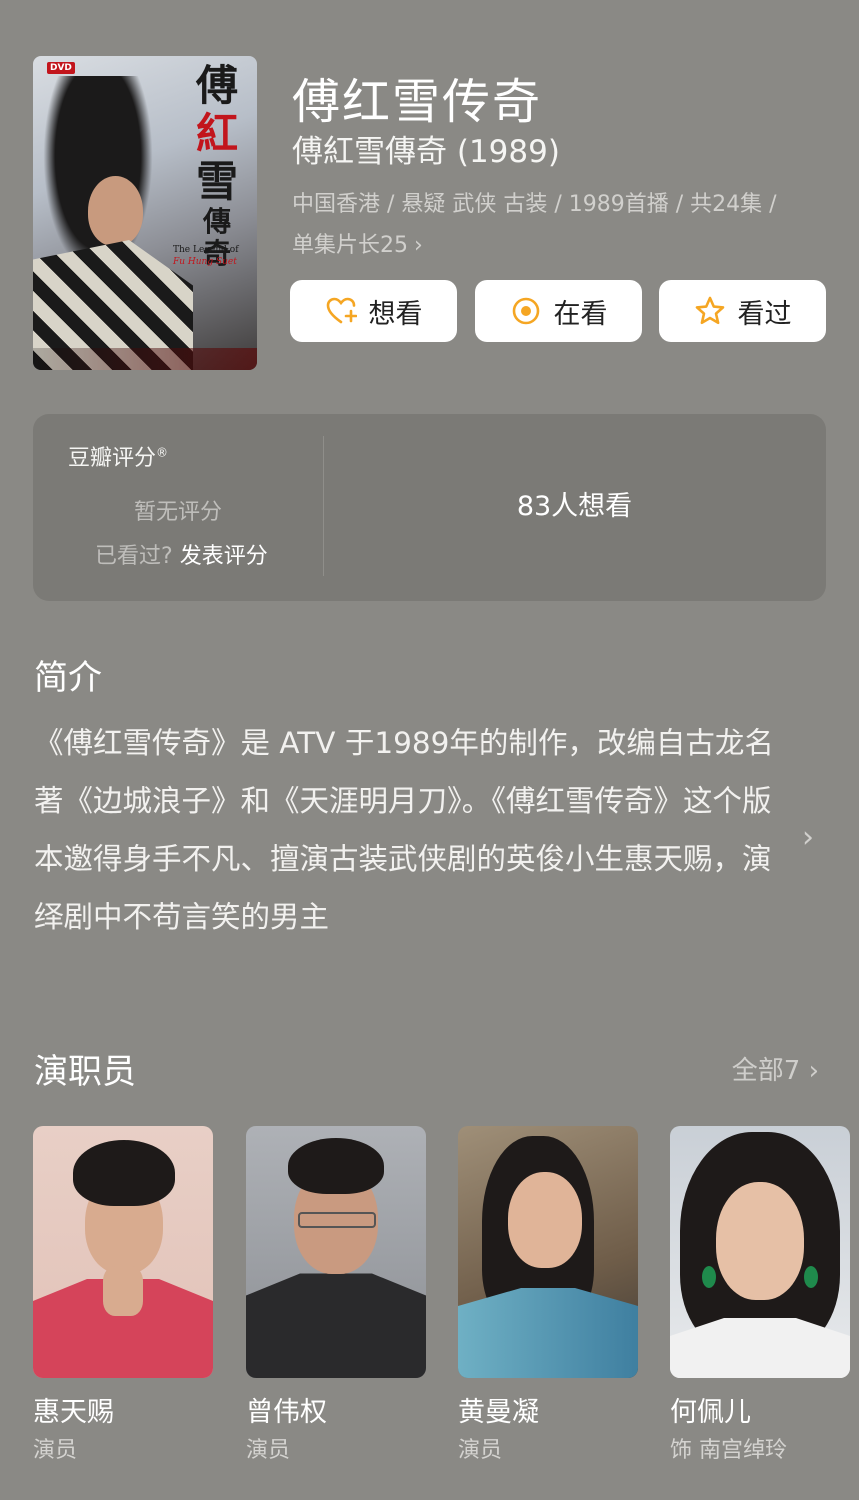  Describe the element at coordinates (118, 458) in the screenshot. I see `rating-label: 豆瓣评分®` at that location.